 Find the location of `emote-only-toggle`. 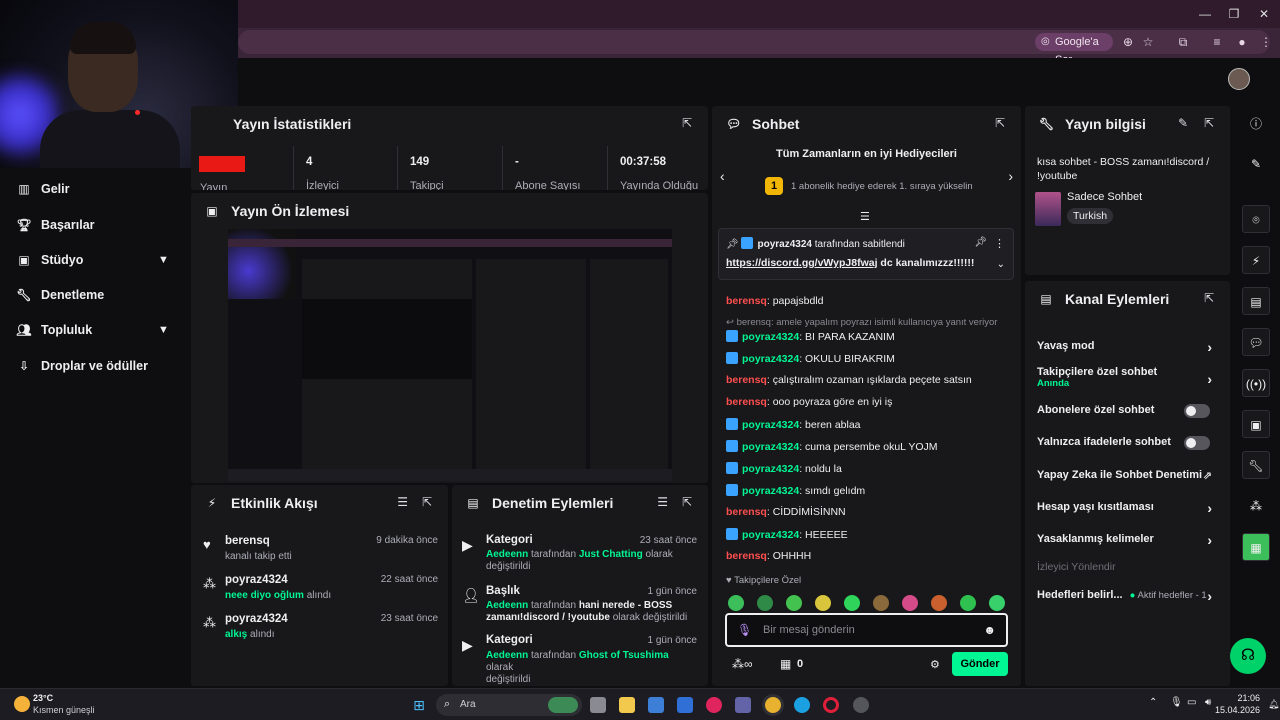

emote-only-toggle is located at coordinates (1197, 443).